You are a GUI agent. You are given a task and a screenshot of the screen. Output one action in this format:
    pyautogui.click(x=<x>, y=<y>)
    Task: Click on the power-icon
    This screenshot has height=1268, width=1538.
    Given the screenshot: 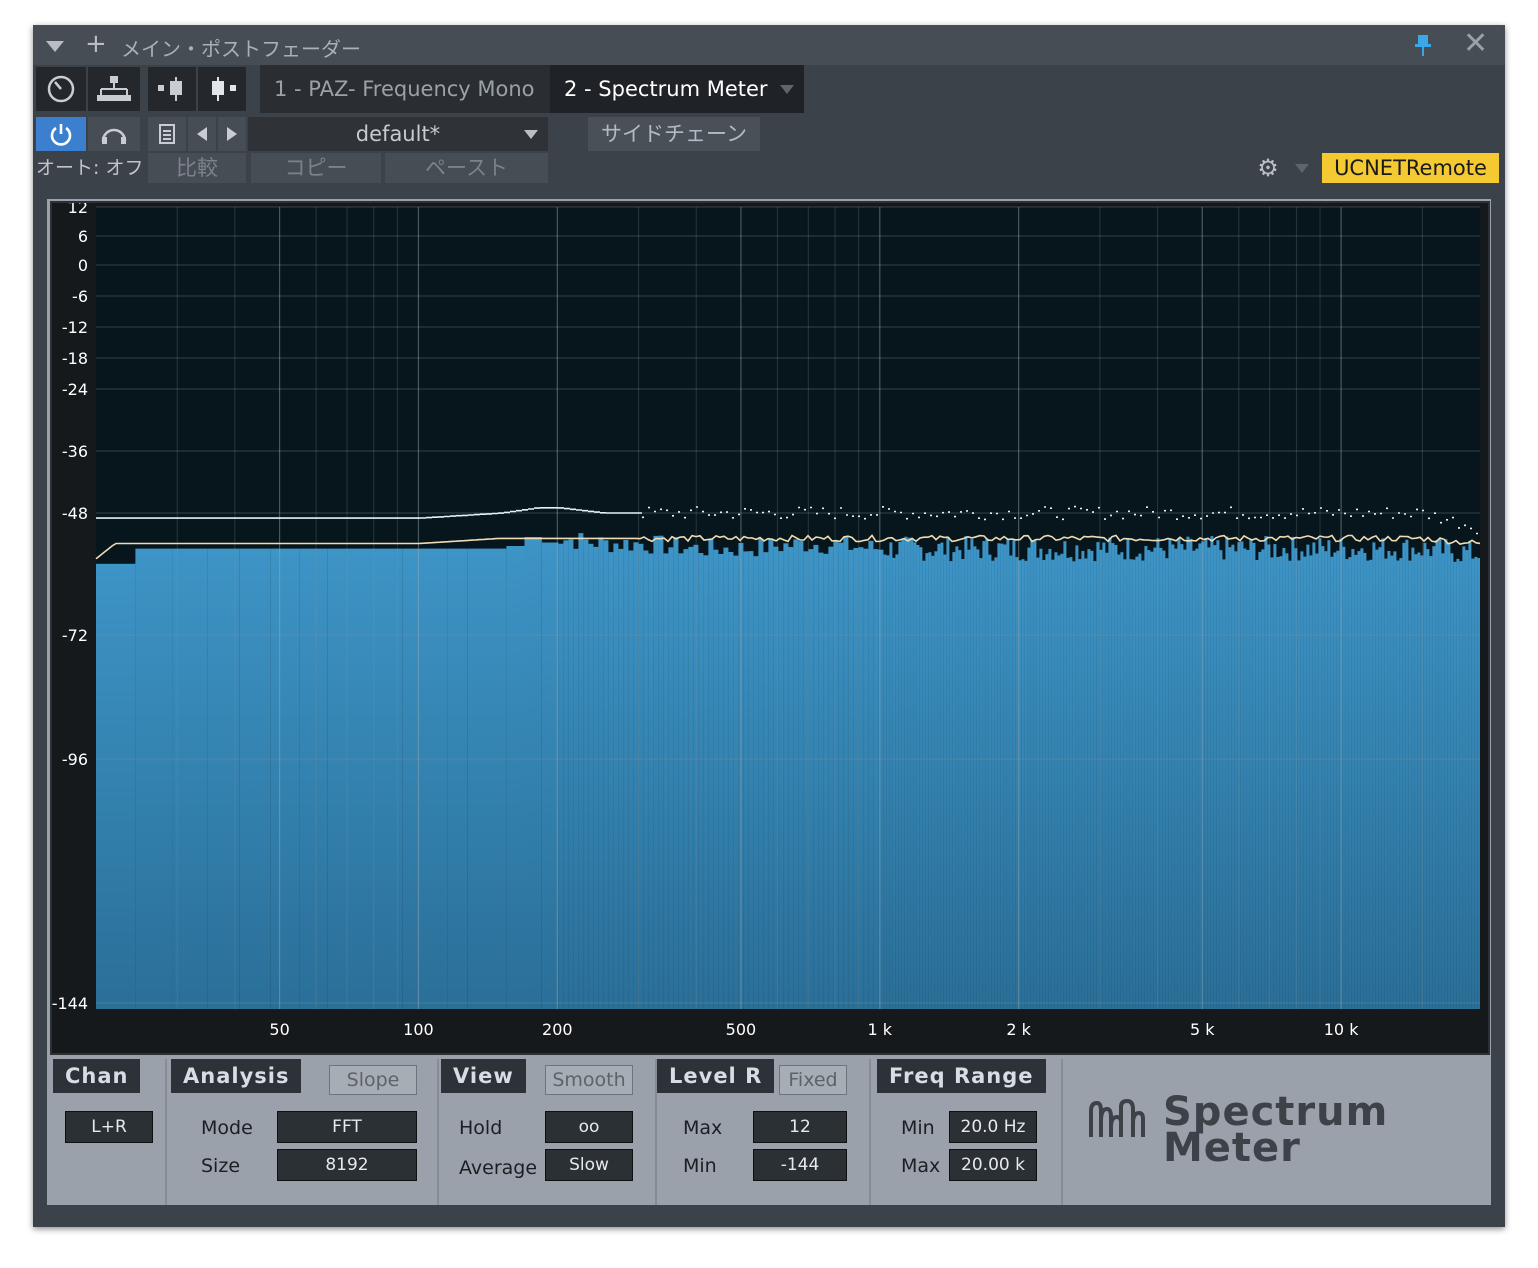 What is the action you would take?
    pyautogui.click(x=61, y=135)
    